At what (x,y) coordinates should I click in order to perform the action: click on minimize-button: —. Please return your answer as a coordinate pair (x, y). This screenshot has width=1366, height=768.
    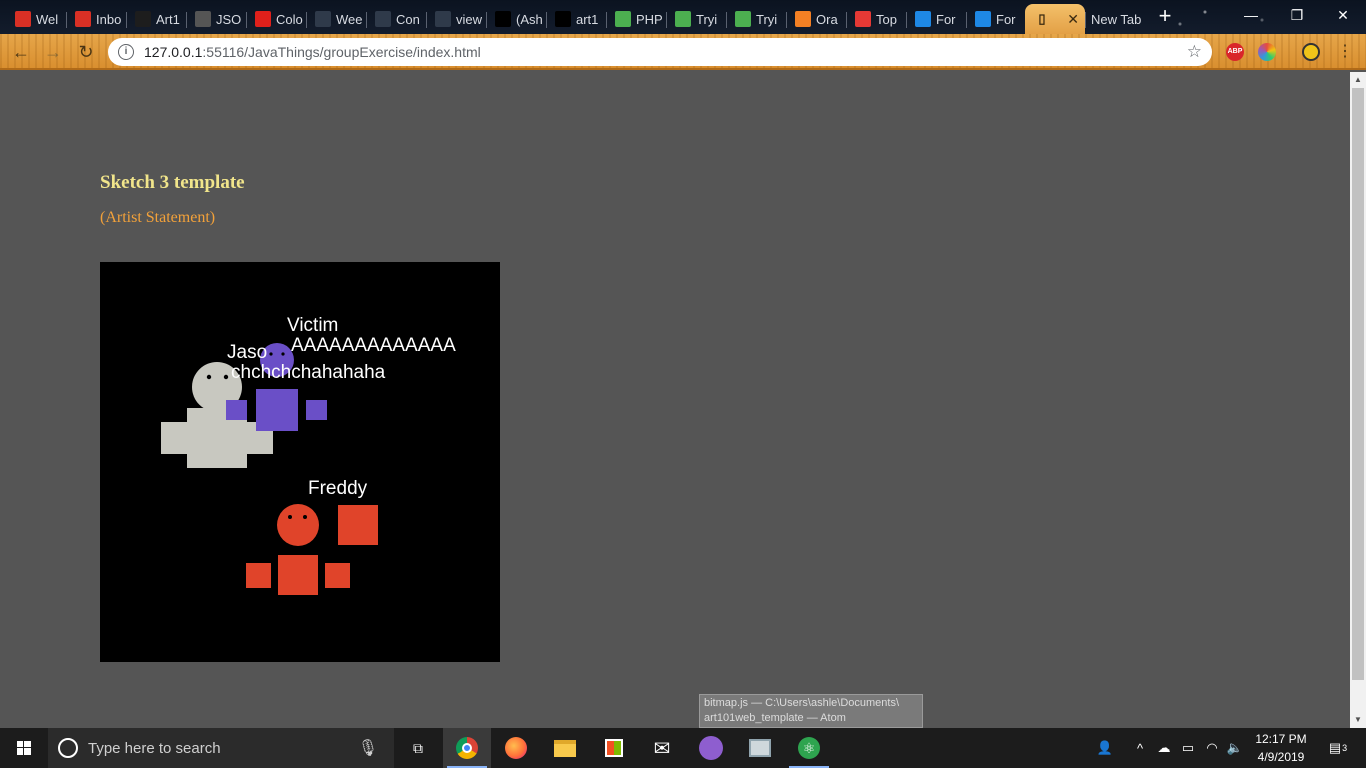
    Looking at the image, I should click on (1251, 15).